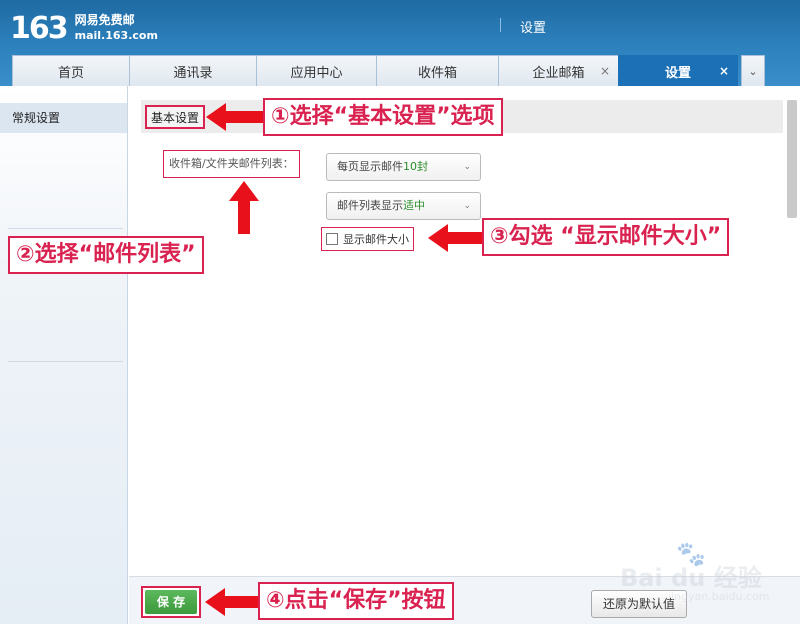  What do you see at coordinates (171, 602) in the screenshot?
I see `save-button: 保 存` at bounding box center [171, 602].